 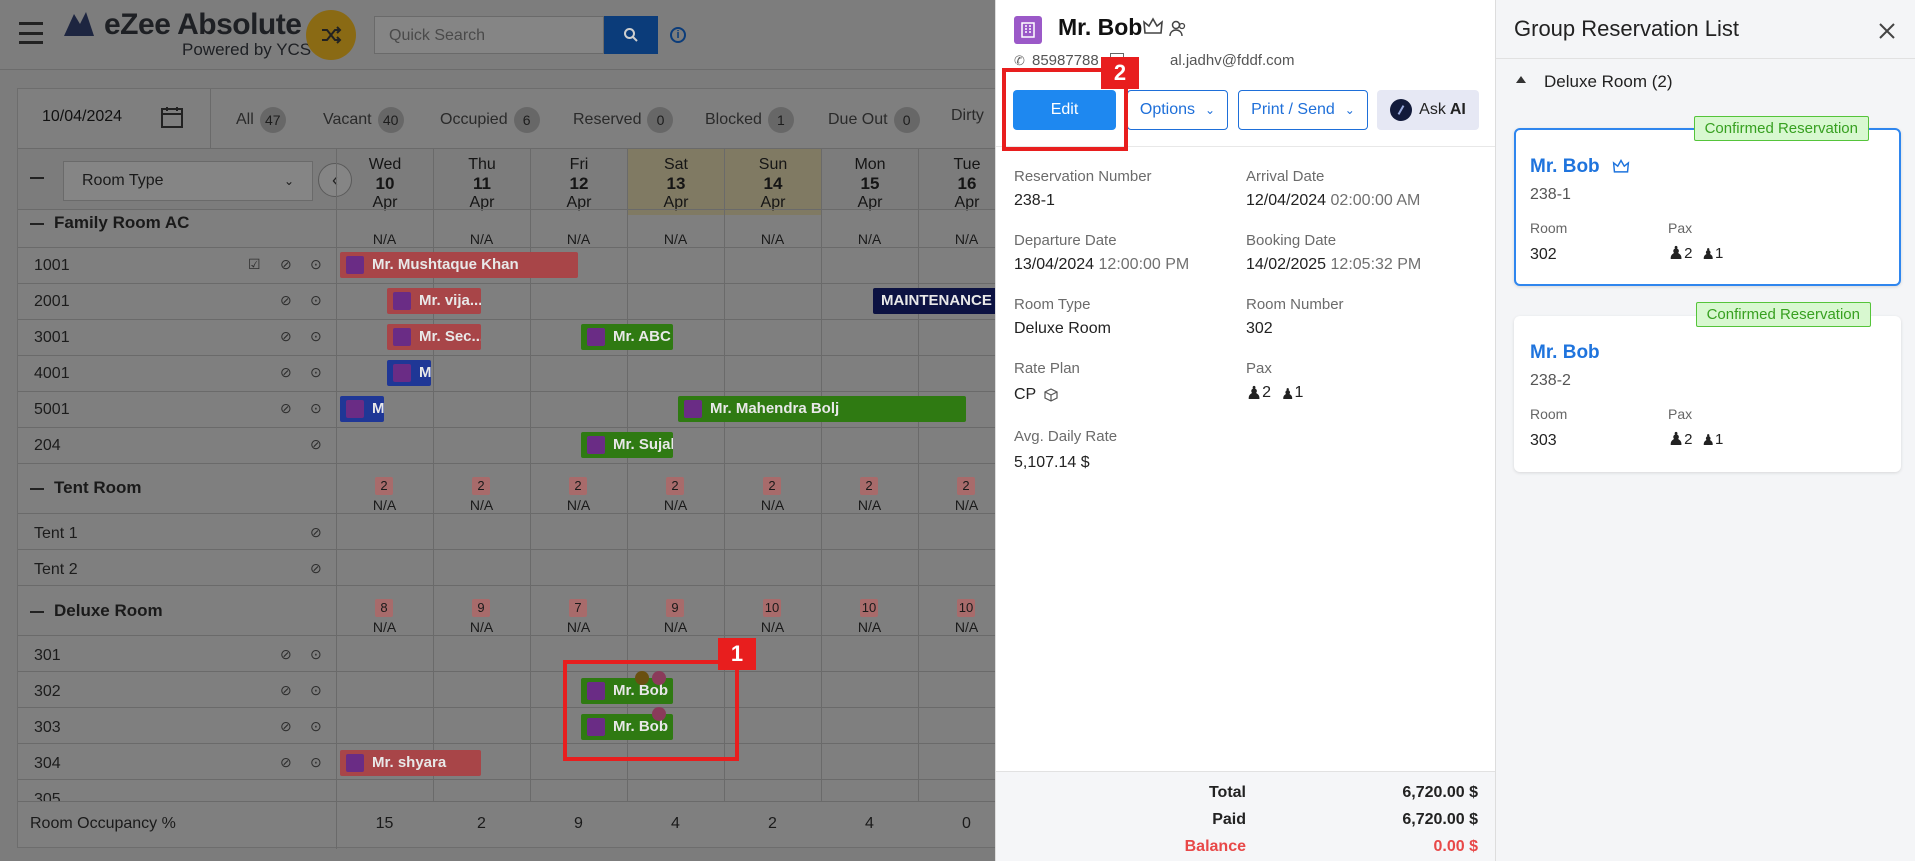 I want to click on room-303: 303, so click(x=47, y=728).